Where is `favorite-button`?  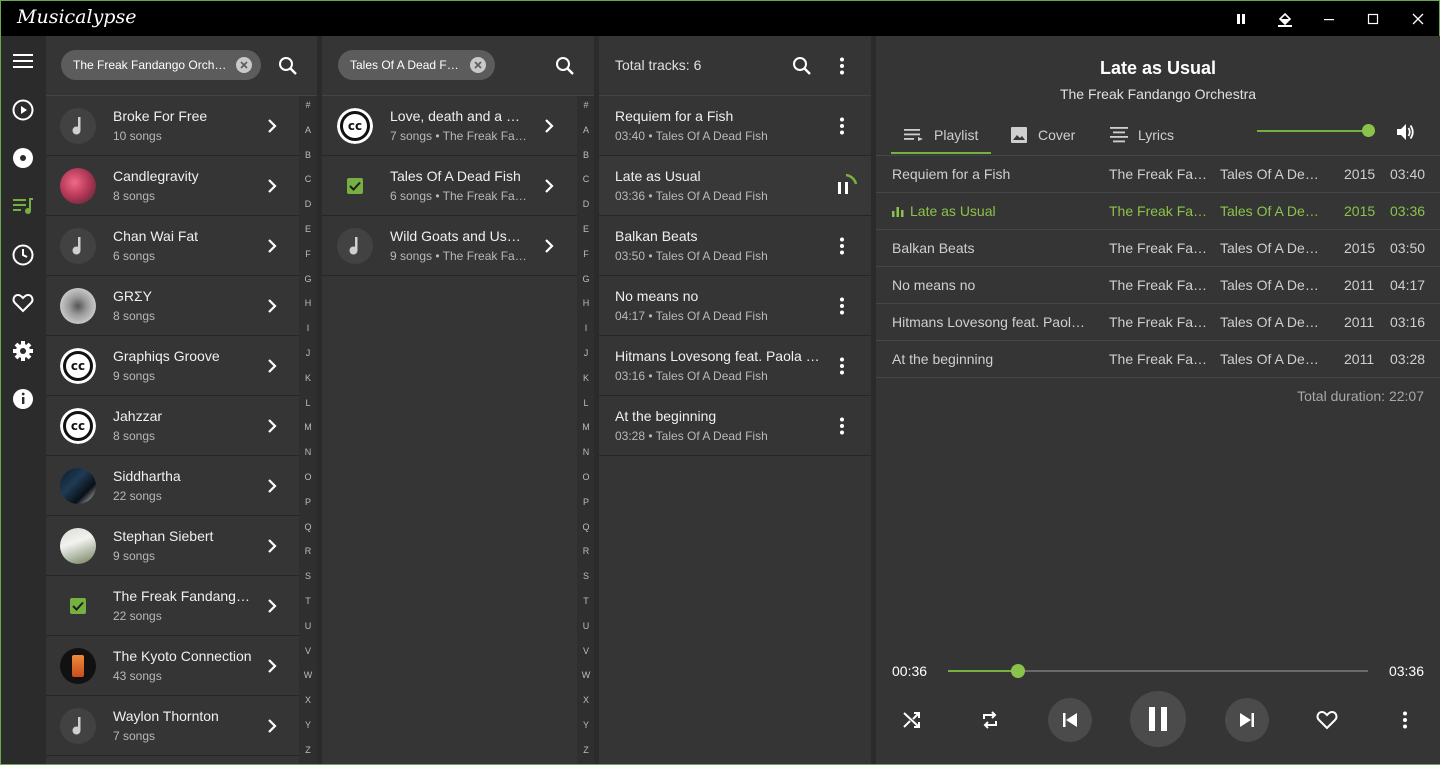
favorite-button is located at coordinates (1327, 720).